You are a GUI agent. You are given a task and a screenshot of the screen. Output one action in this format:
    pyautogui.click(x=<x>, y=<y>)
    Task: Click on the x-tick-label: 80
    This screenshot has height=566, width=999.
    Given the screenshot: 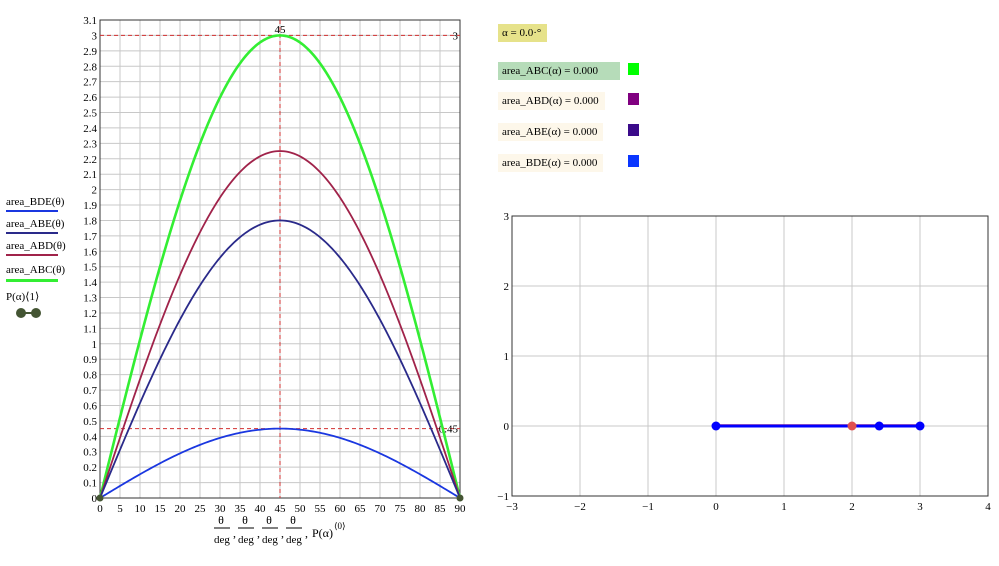 What is the action you would take?
    pyautogui.click(x=421, y=509)
    